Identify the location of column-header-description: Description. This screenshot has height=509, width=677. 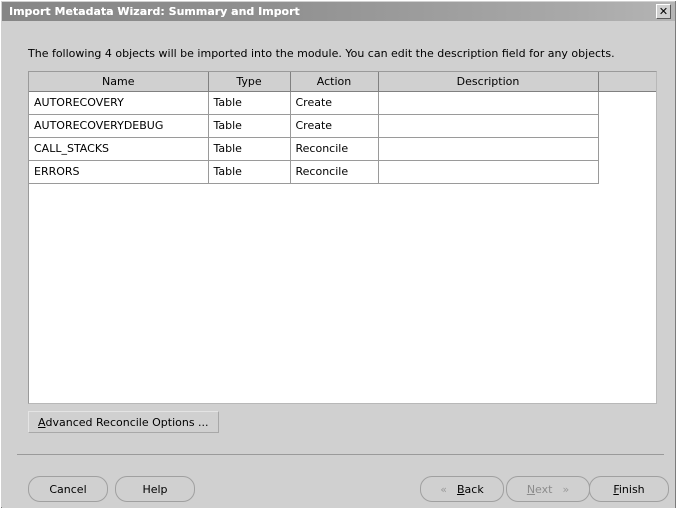
(488, 82).